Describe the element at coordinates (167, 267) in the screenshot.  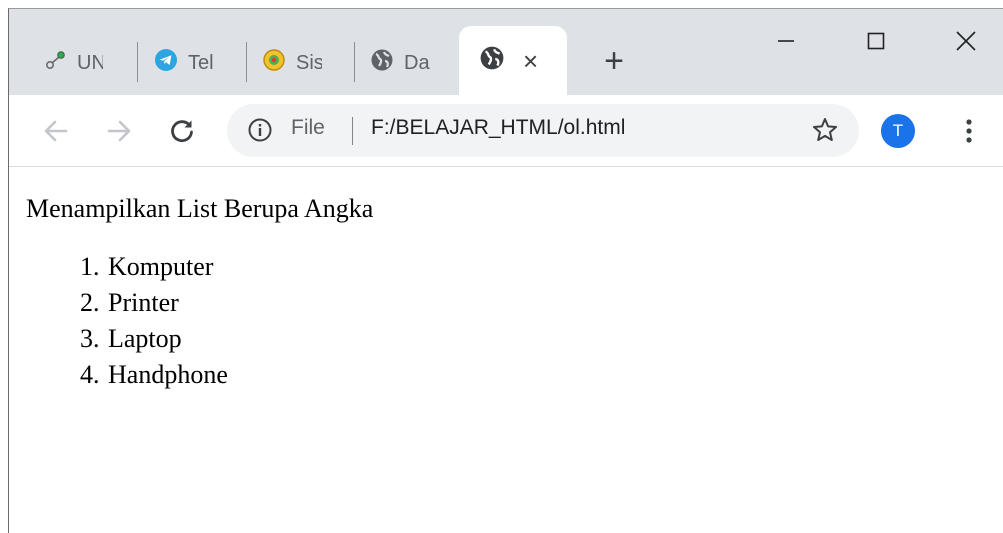
I see `list-item: Komputer` at that location.